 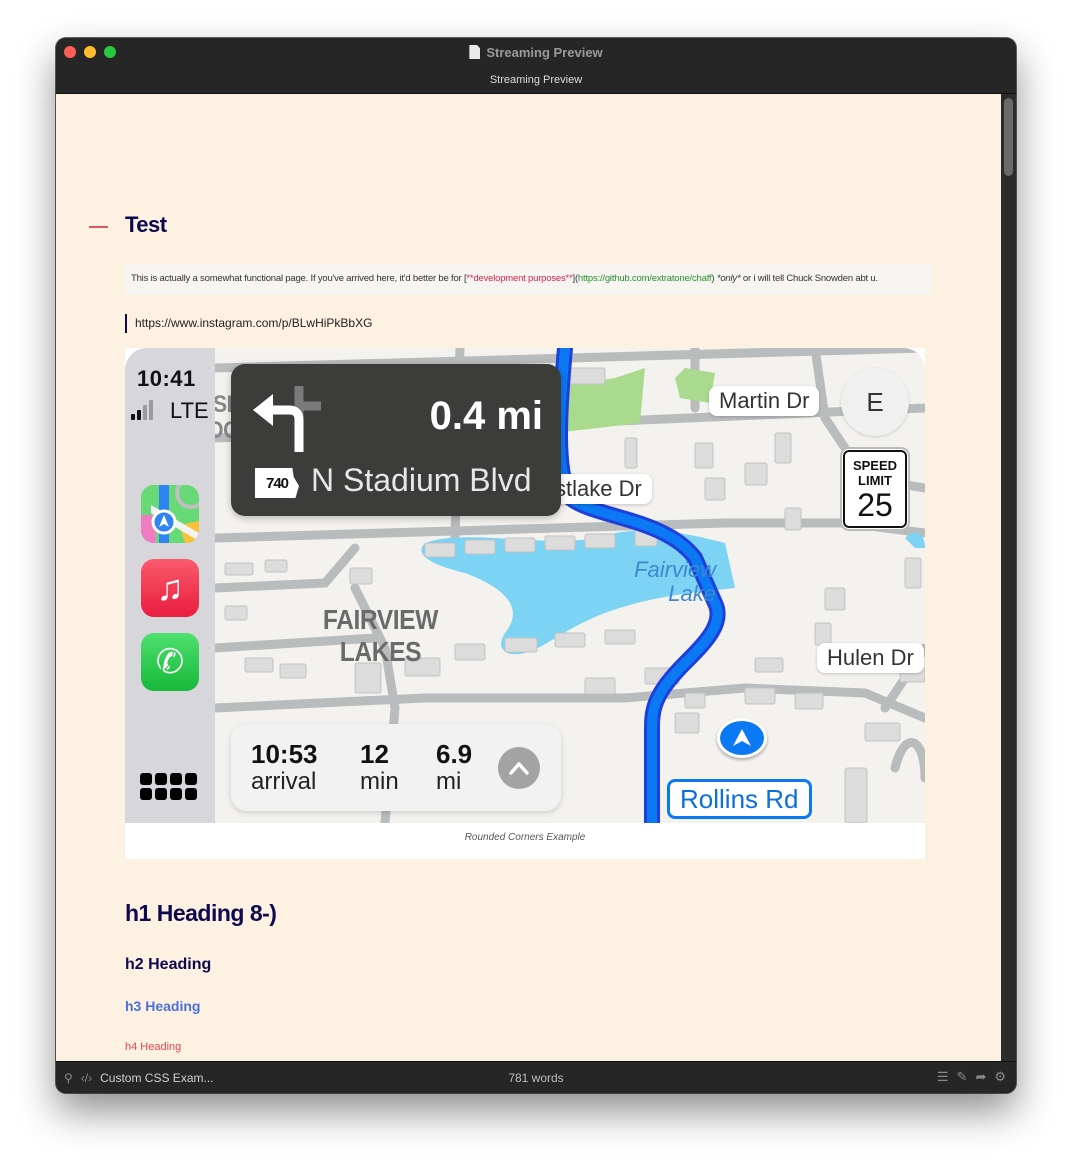 What do you see at coordinates (675, 581) in the screenshot?
I see `lake-label: Fairview Lake` at bounding box center [675, 581].